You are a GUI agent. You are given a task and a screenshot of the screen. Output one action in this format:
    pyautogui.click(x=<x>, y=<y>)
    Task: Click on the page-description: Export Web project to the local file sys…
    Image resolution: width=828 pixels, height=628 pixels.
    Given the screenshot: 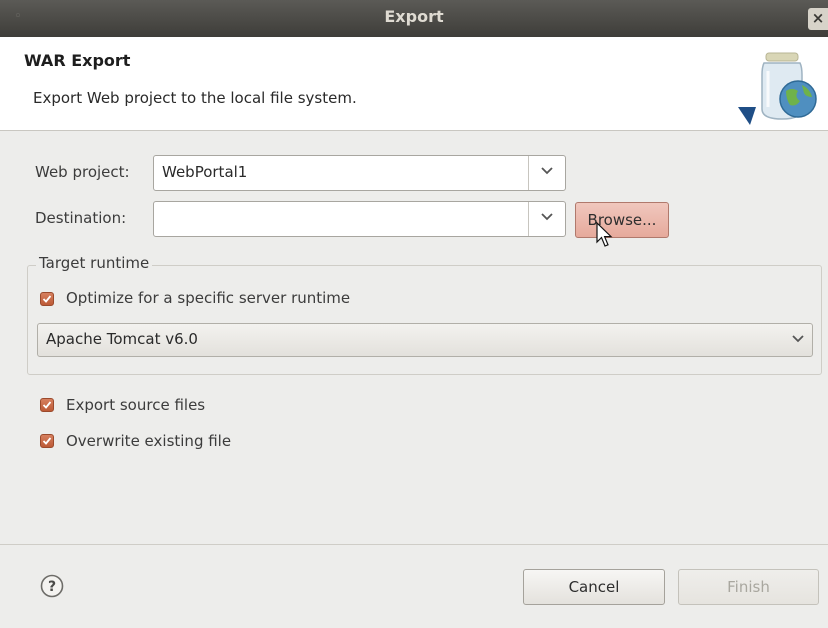 What is the action you would take?
    pyautogui.click(x=195, y=98)
    